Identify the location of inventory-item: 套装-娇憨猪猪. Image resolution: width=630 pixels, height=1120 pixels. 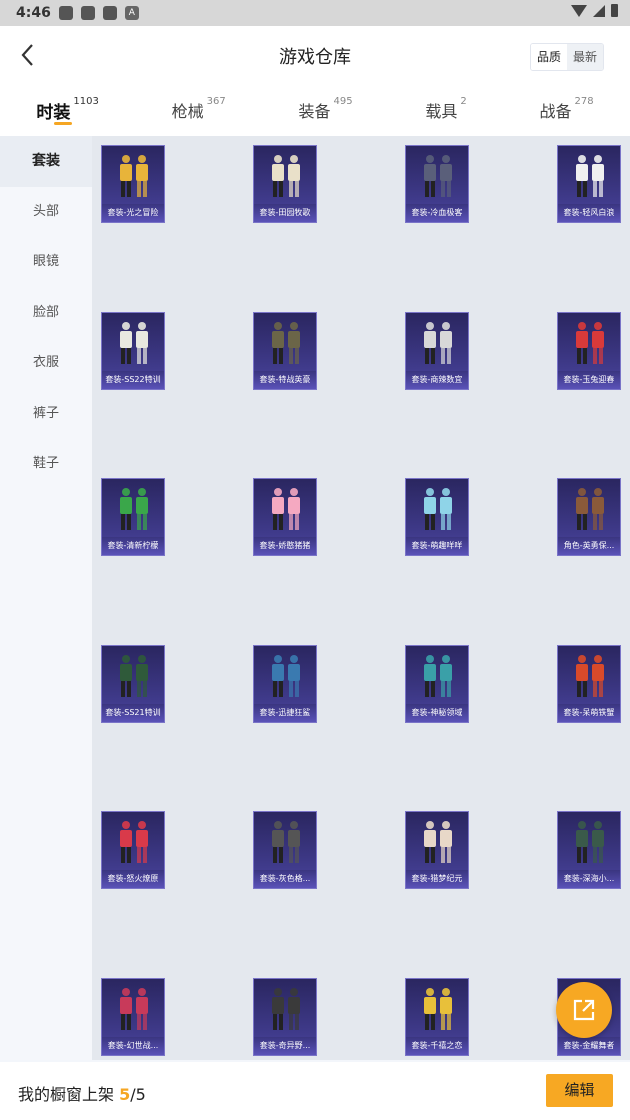
(285, 517).